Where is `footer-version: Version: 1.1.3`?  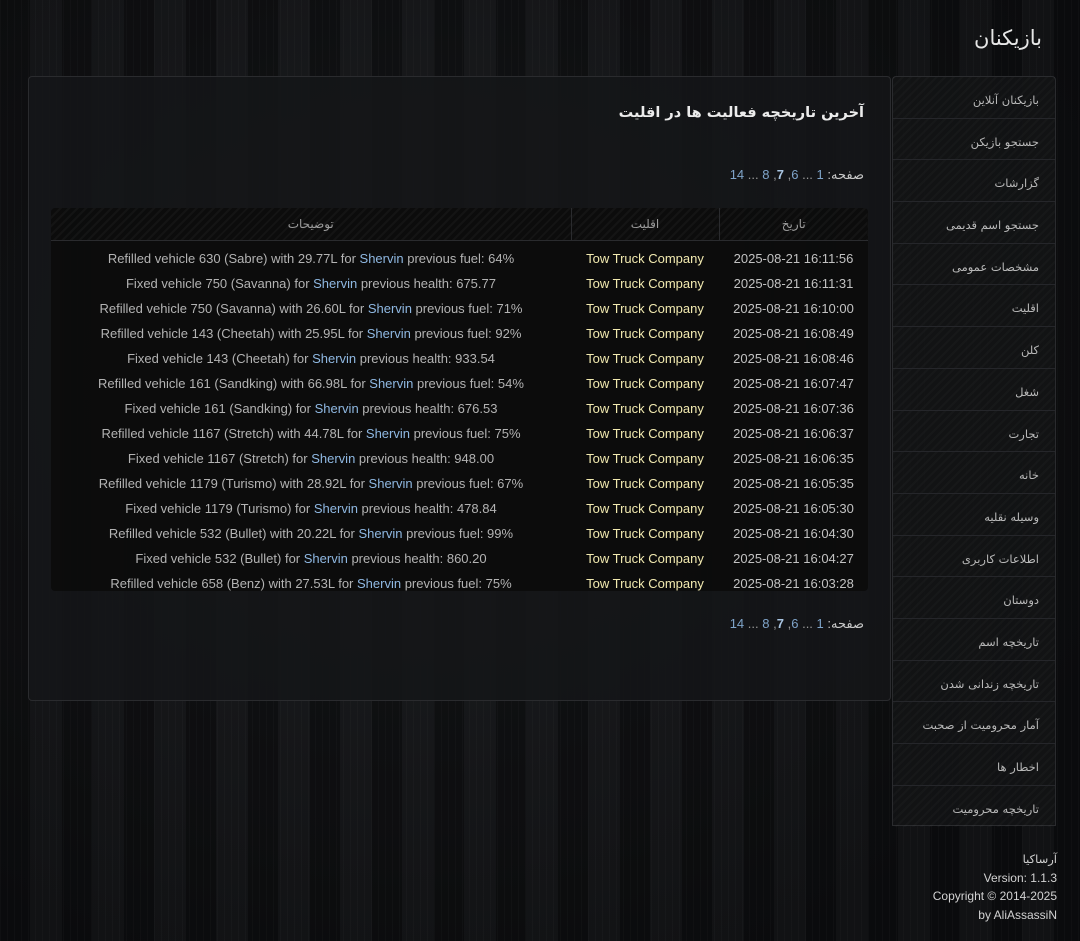 footer-version: Version: 1.1.3 is located at coordinates (1020, 877).